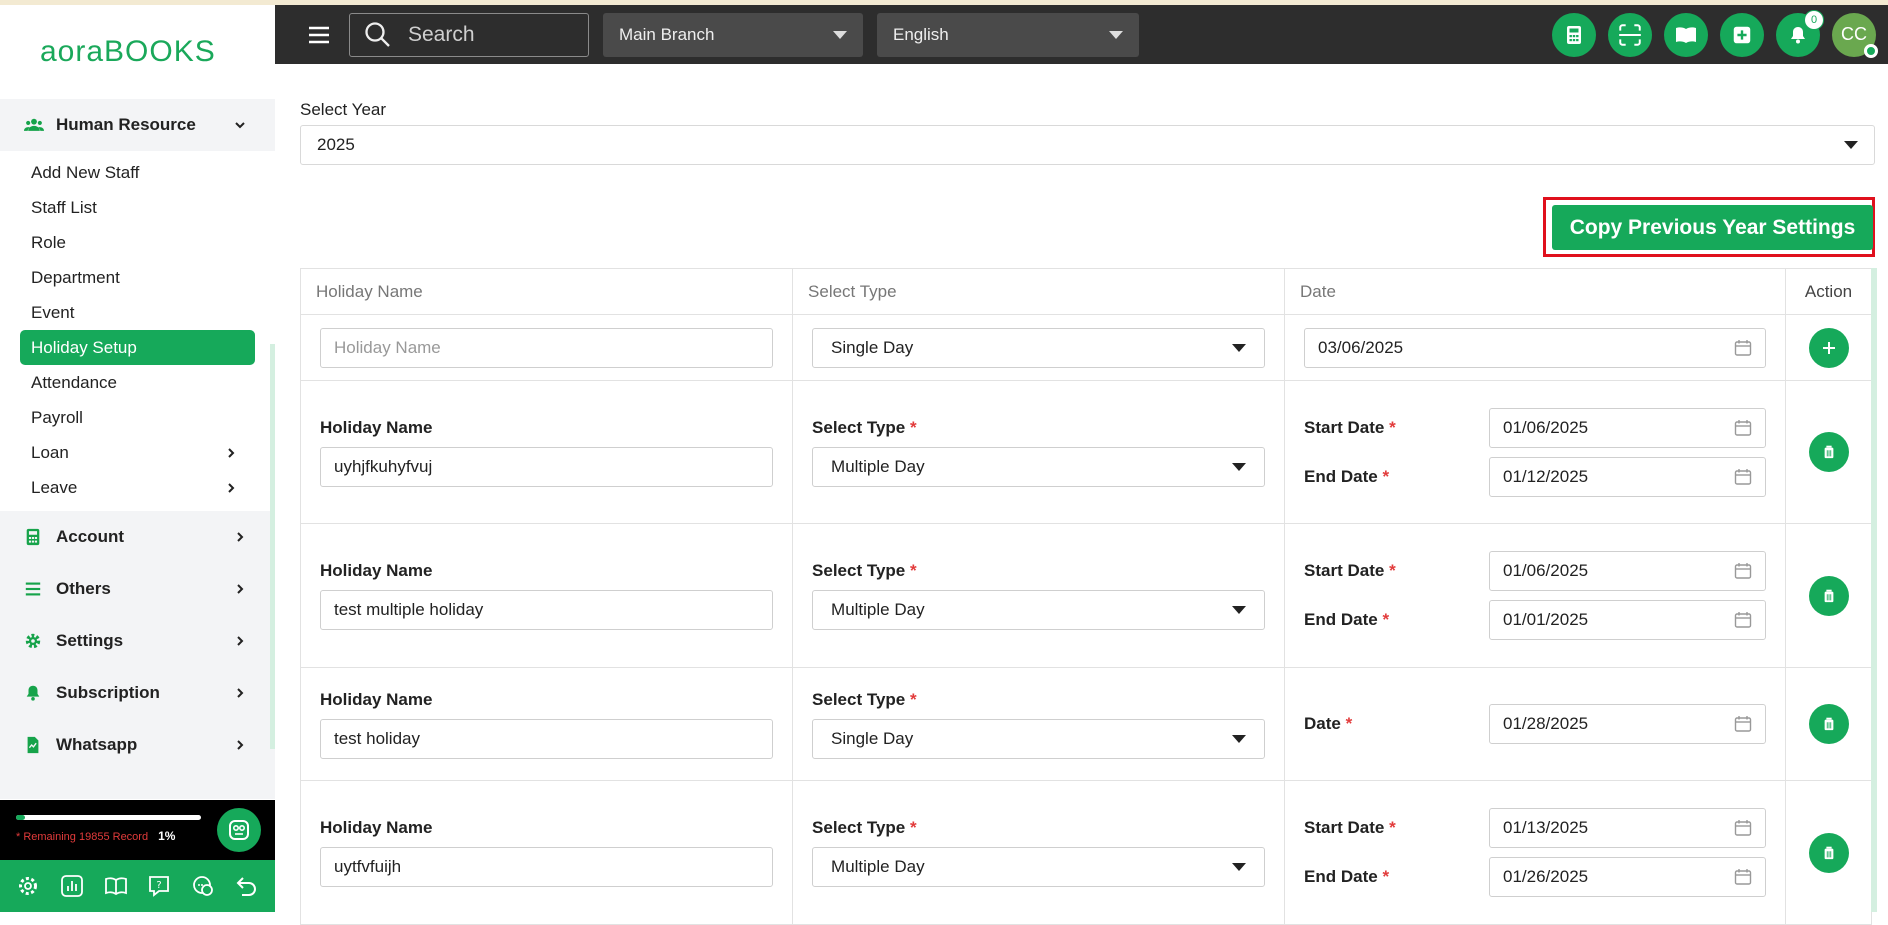 The image size is (1888, 925). Describe the element at coordinates (319, 35) in the screenshot. I see `menu-toggle-button` at that location.